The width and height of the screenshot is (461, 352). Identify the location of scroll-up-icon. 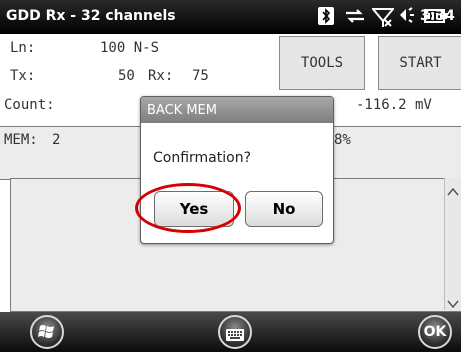
(453, 191).